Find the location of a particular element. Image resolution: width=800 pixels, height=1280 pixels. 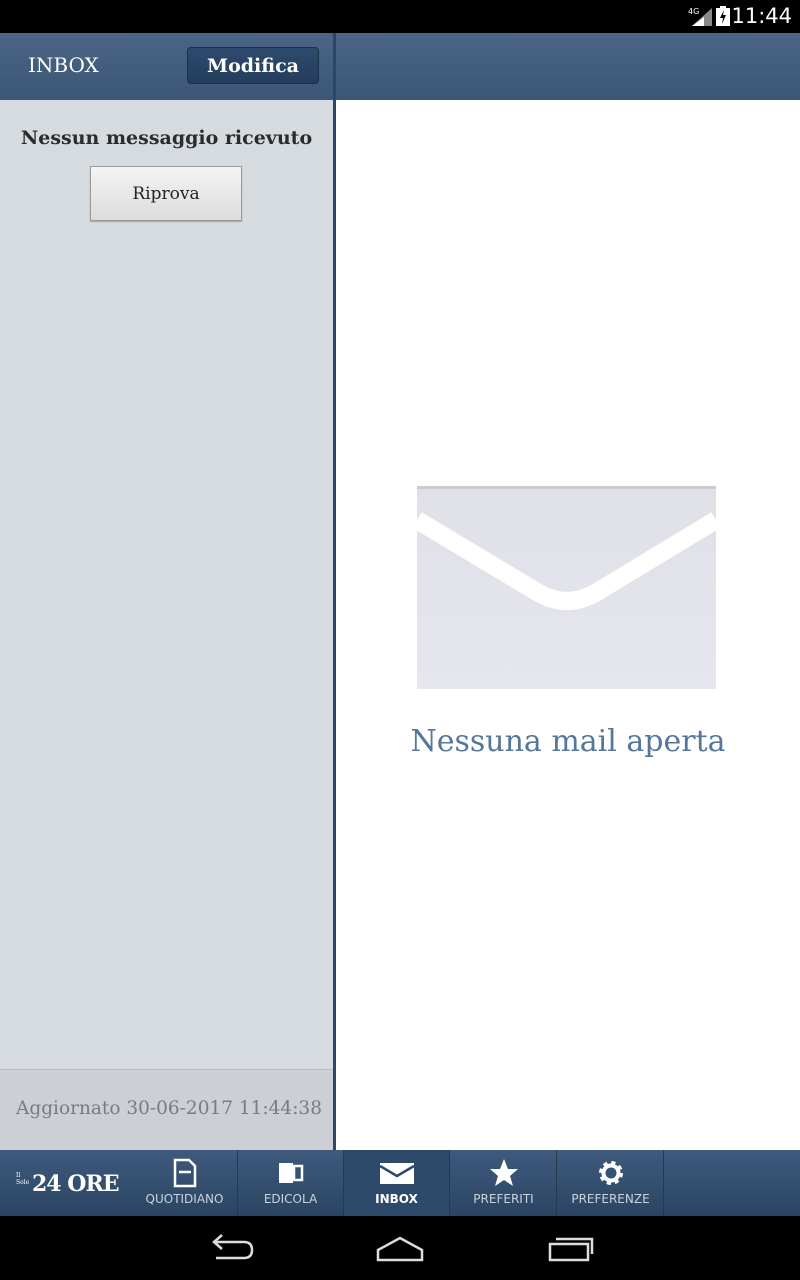

no-mail-open-text: Nessuna mail aperta is located at coordinates (568, 741).